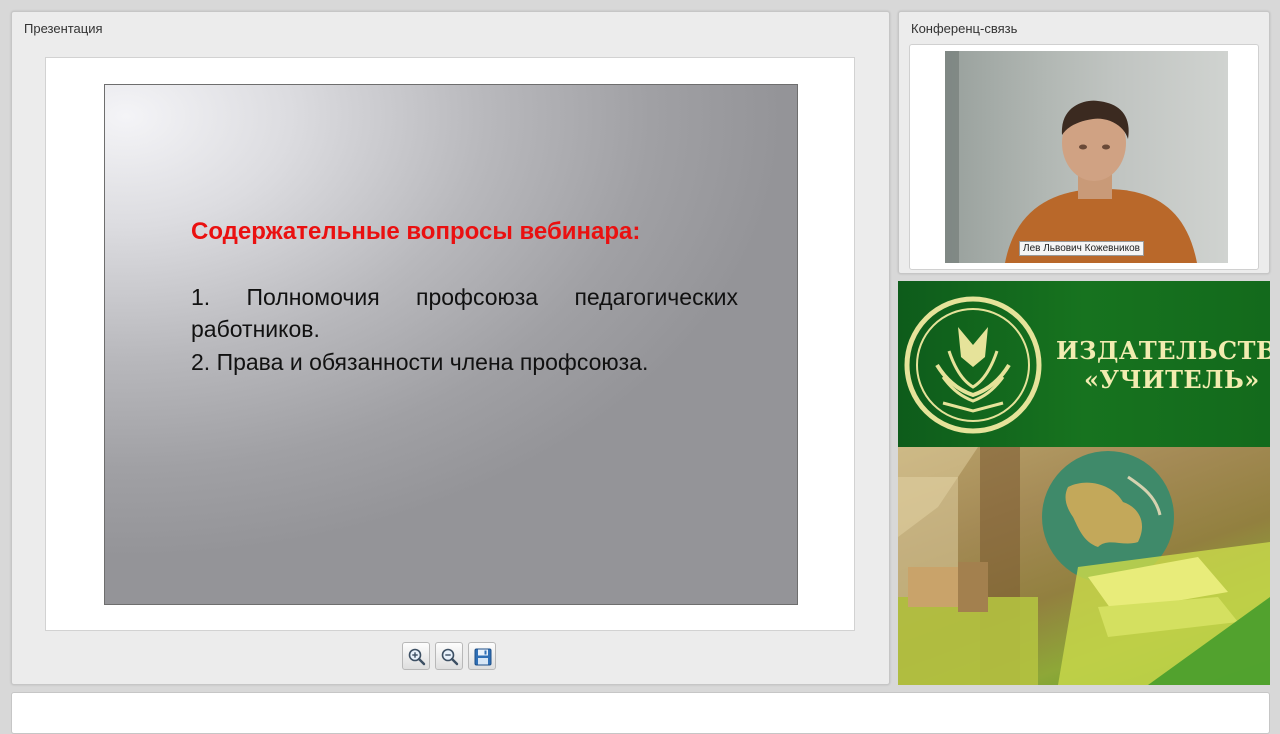 The image size is (1280, 734). I want to click on slide-heading: Содержательные вопросы вебинара:, so click(416, 231).